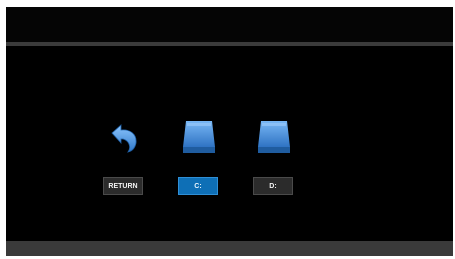  Describe the element at coordinates (124, 138) in the screenshot. I see `return-arrow-icon` at that location.